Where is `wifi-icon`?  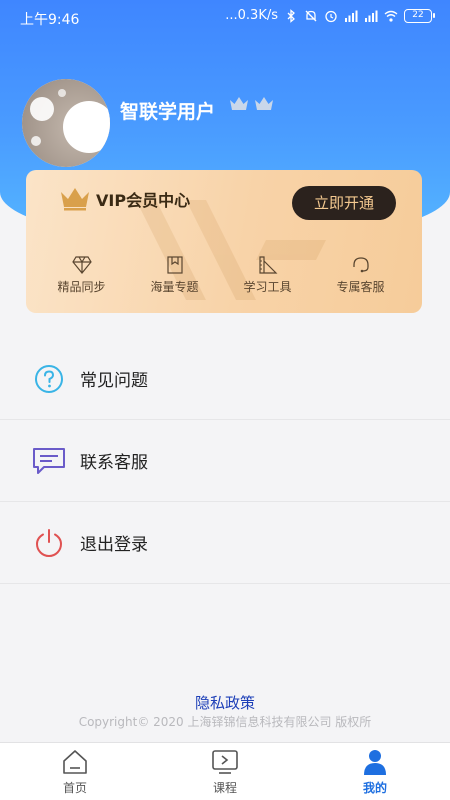
wifi-icon is located at coordinates (391, 16).